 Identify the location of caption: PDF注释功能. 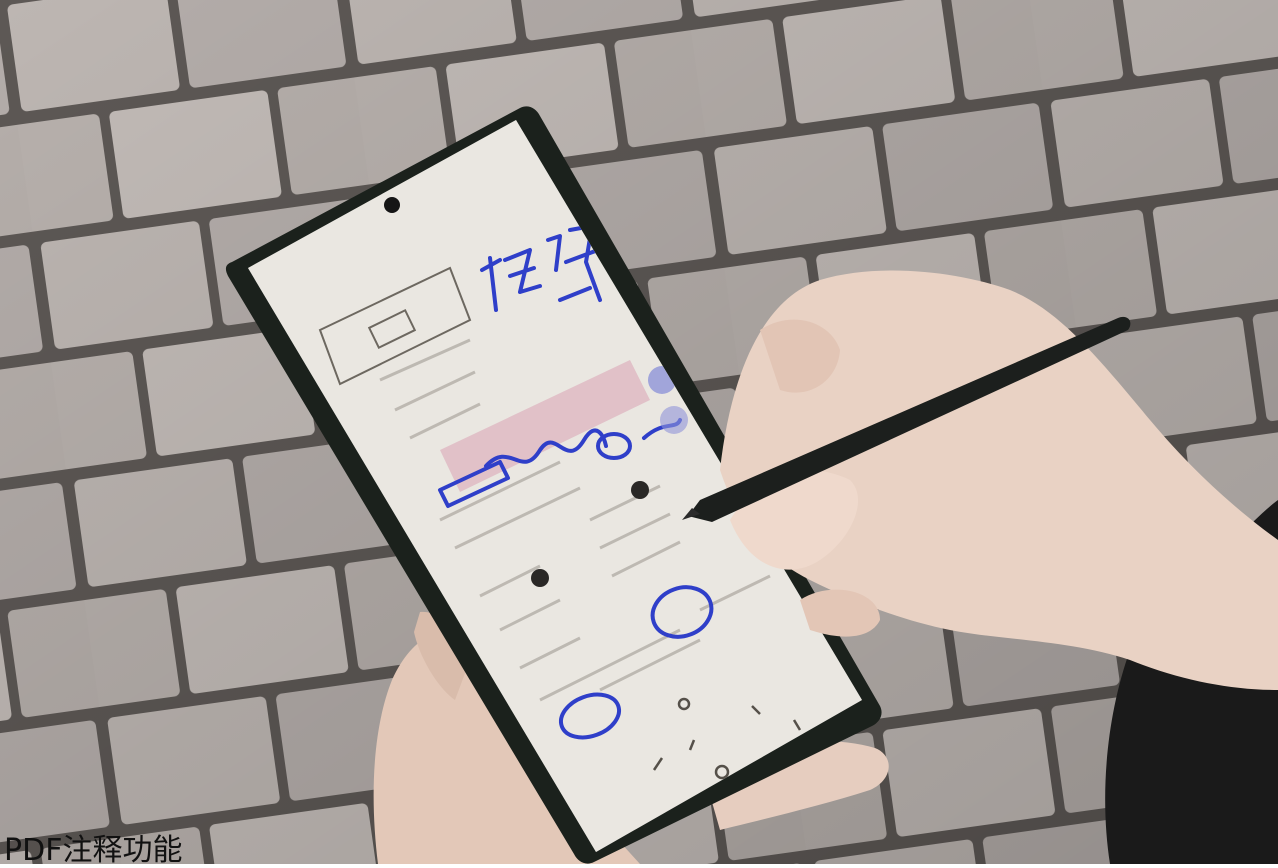
(93, 850).